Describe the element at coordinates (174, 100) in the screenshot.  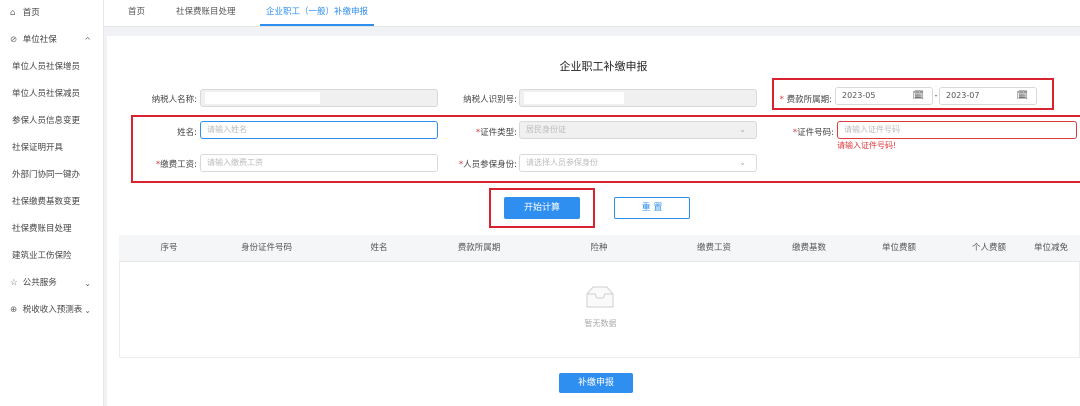
I see `taxpayer-name-label: 纳税人名称:` at that location.